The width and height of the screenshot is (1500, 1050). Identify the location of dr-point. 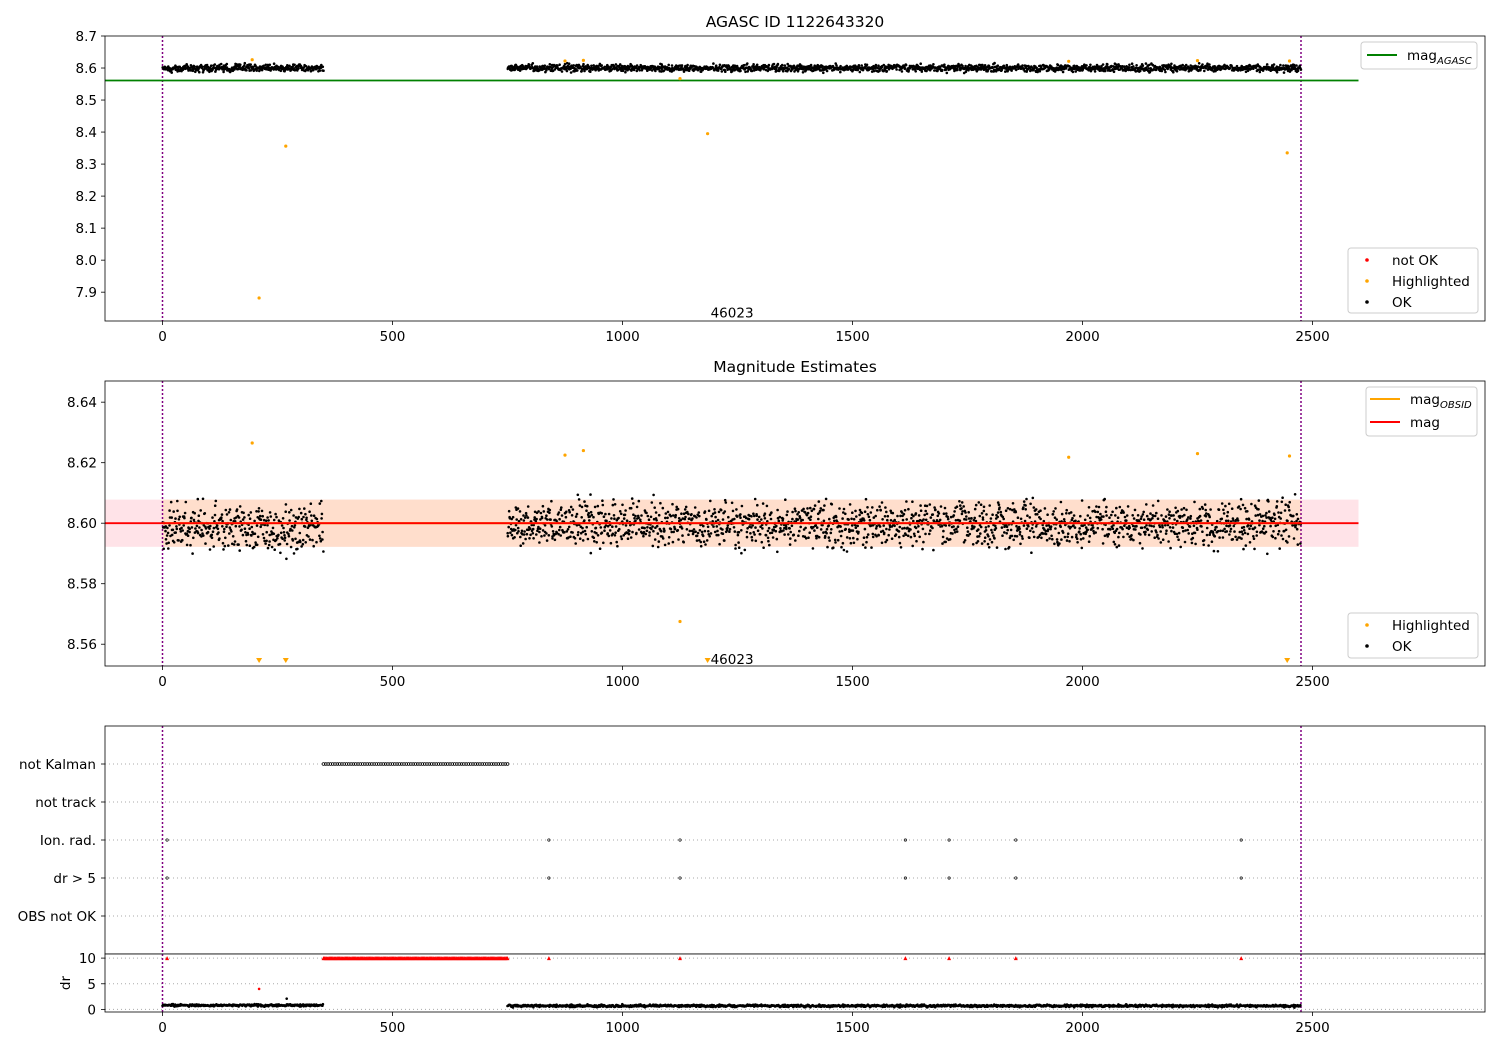
(323, 1004).